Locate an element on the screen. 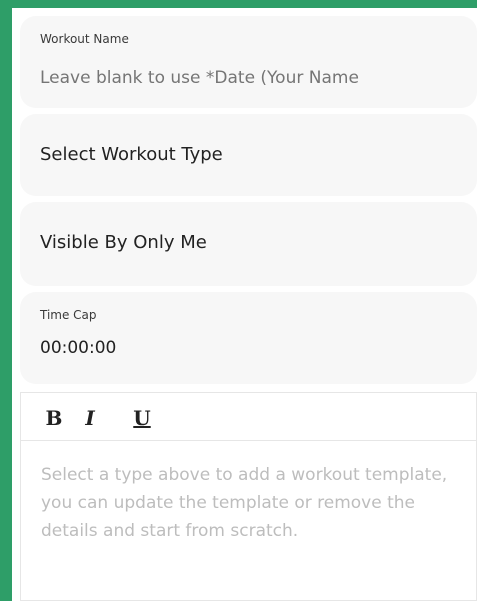 Image resolution: width=477 pixels, height=601 pixels. bold-button: B is located at coordinates (54, 418).